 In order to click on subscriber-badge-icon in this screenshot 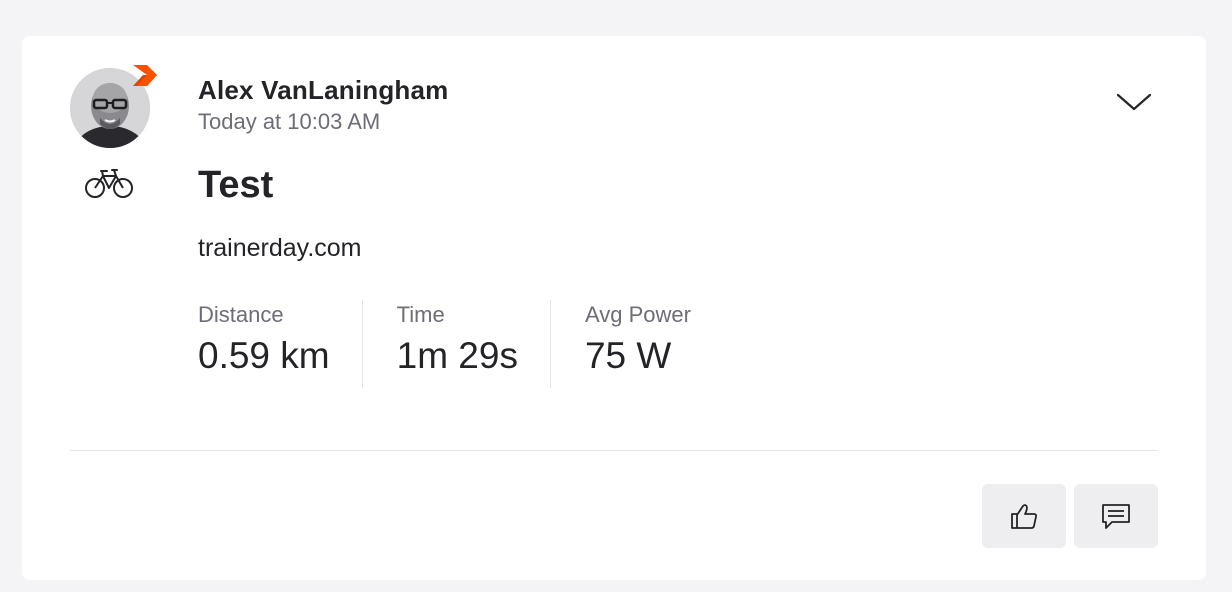, I will do `click(145, 75)`.